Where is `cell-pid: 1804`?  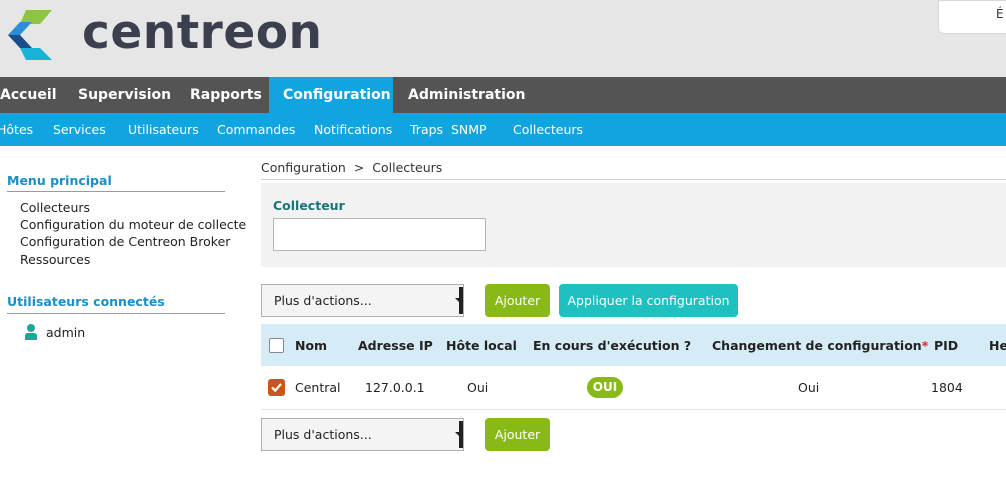 cell-pid: 1804 is located at coordinates (947, 387).